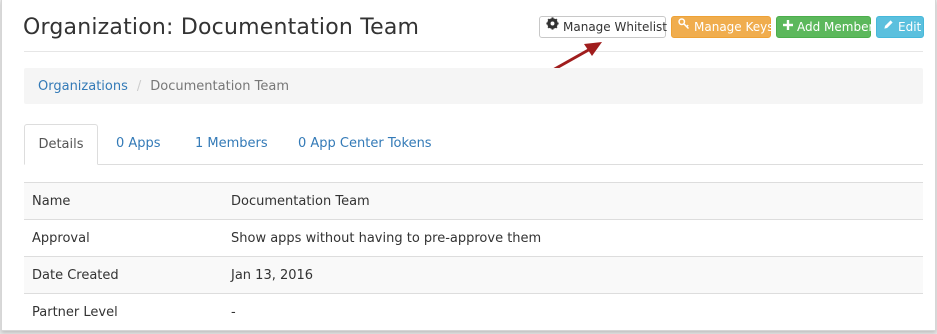 The height and width of the screenshot is (334, 937). I want to click on add-member-button: Add Member, so click(825, 27).